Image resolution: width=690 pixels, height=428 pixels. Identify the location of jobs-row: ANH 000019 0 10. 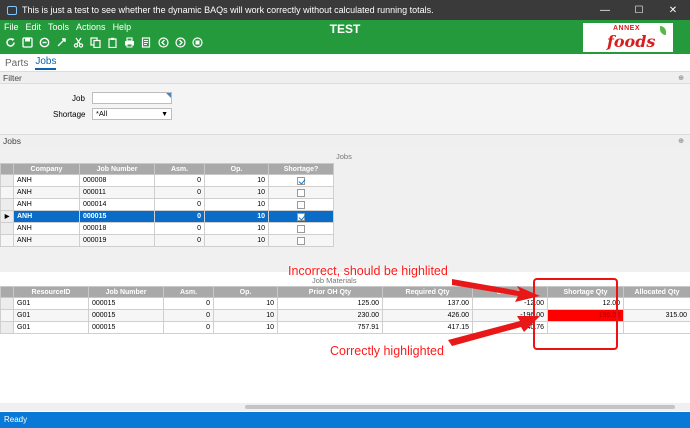
(167, 240).